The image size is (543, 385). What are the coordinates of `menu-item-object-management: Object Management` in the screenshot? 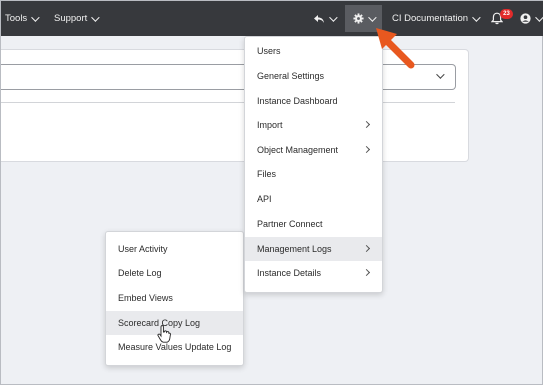 It's located at (313, 150).